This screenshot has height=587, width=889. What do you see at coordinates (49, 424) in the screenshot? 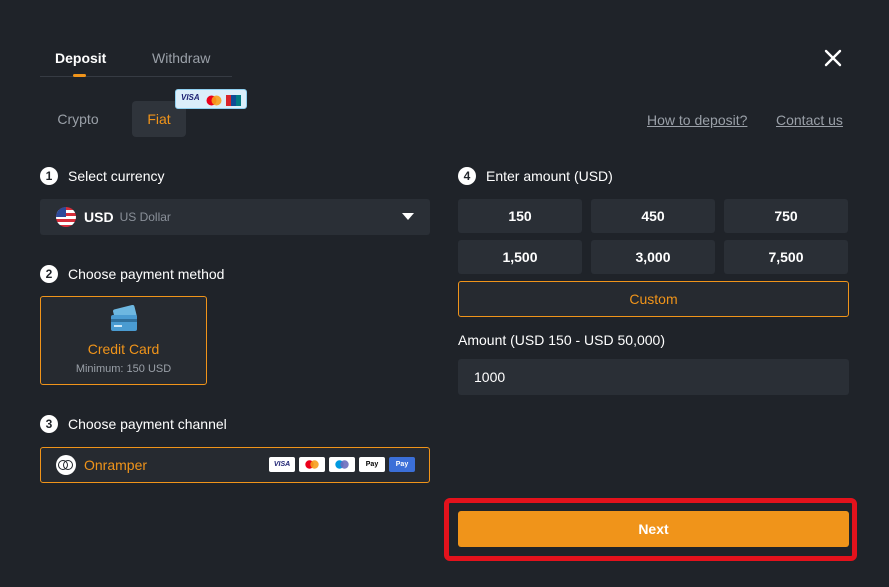
I see `step-number: 3` at bounding box center [49, 424].